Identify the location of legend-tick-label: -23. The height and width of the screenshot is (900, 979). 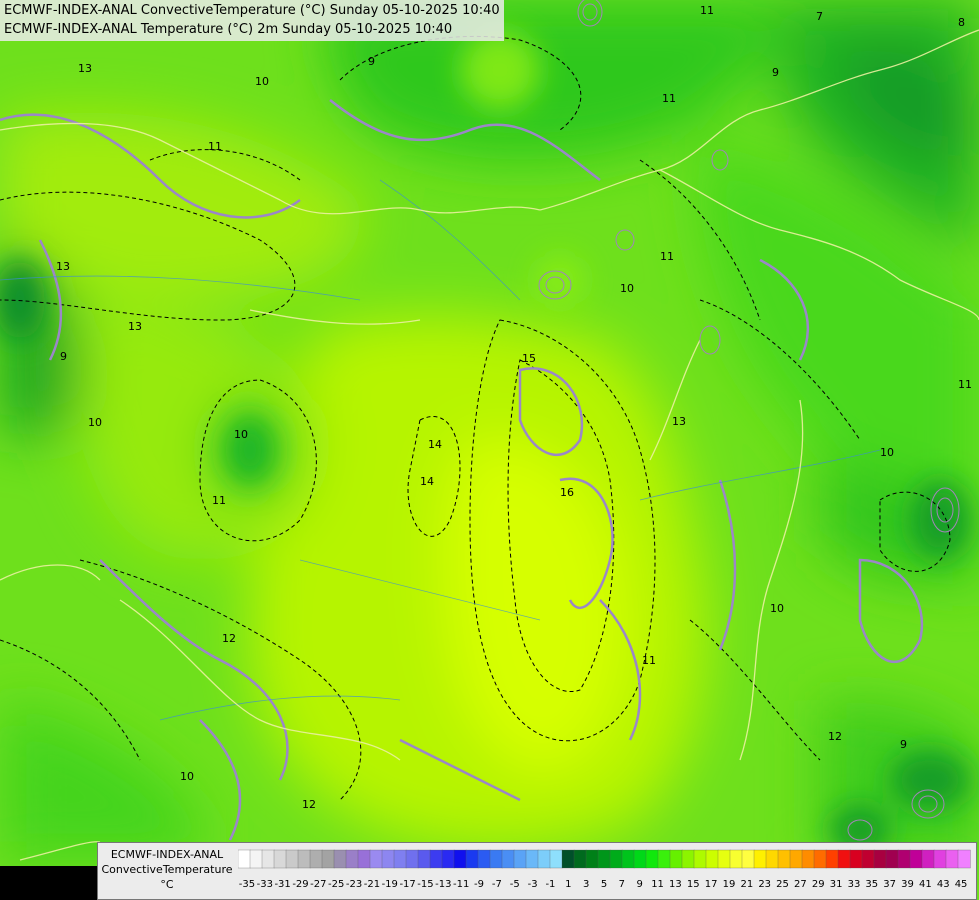
(354, 884).